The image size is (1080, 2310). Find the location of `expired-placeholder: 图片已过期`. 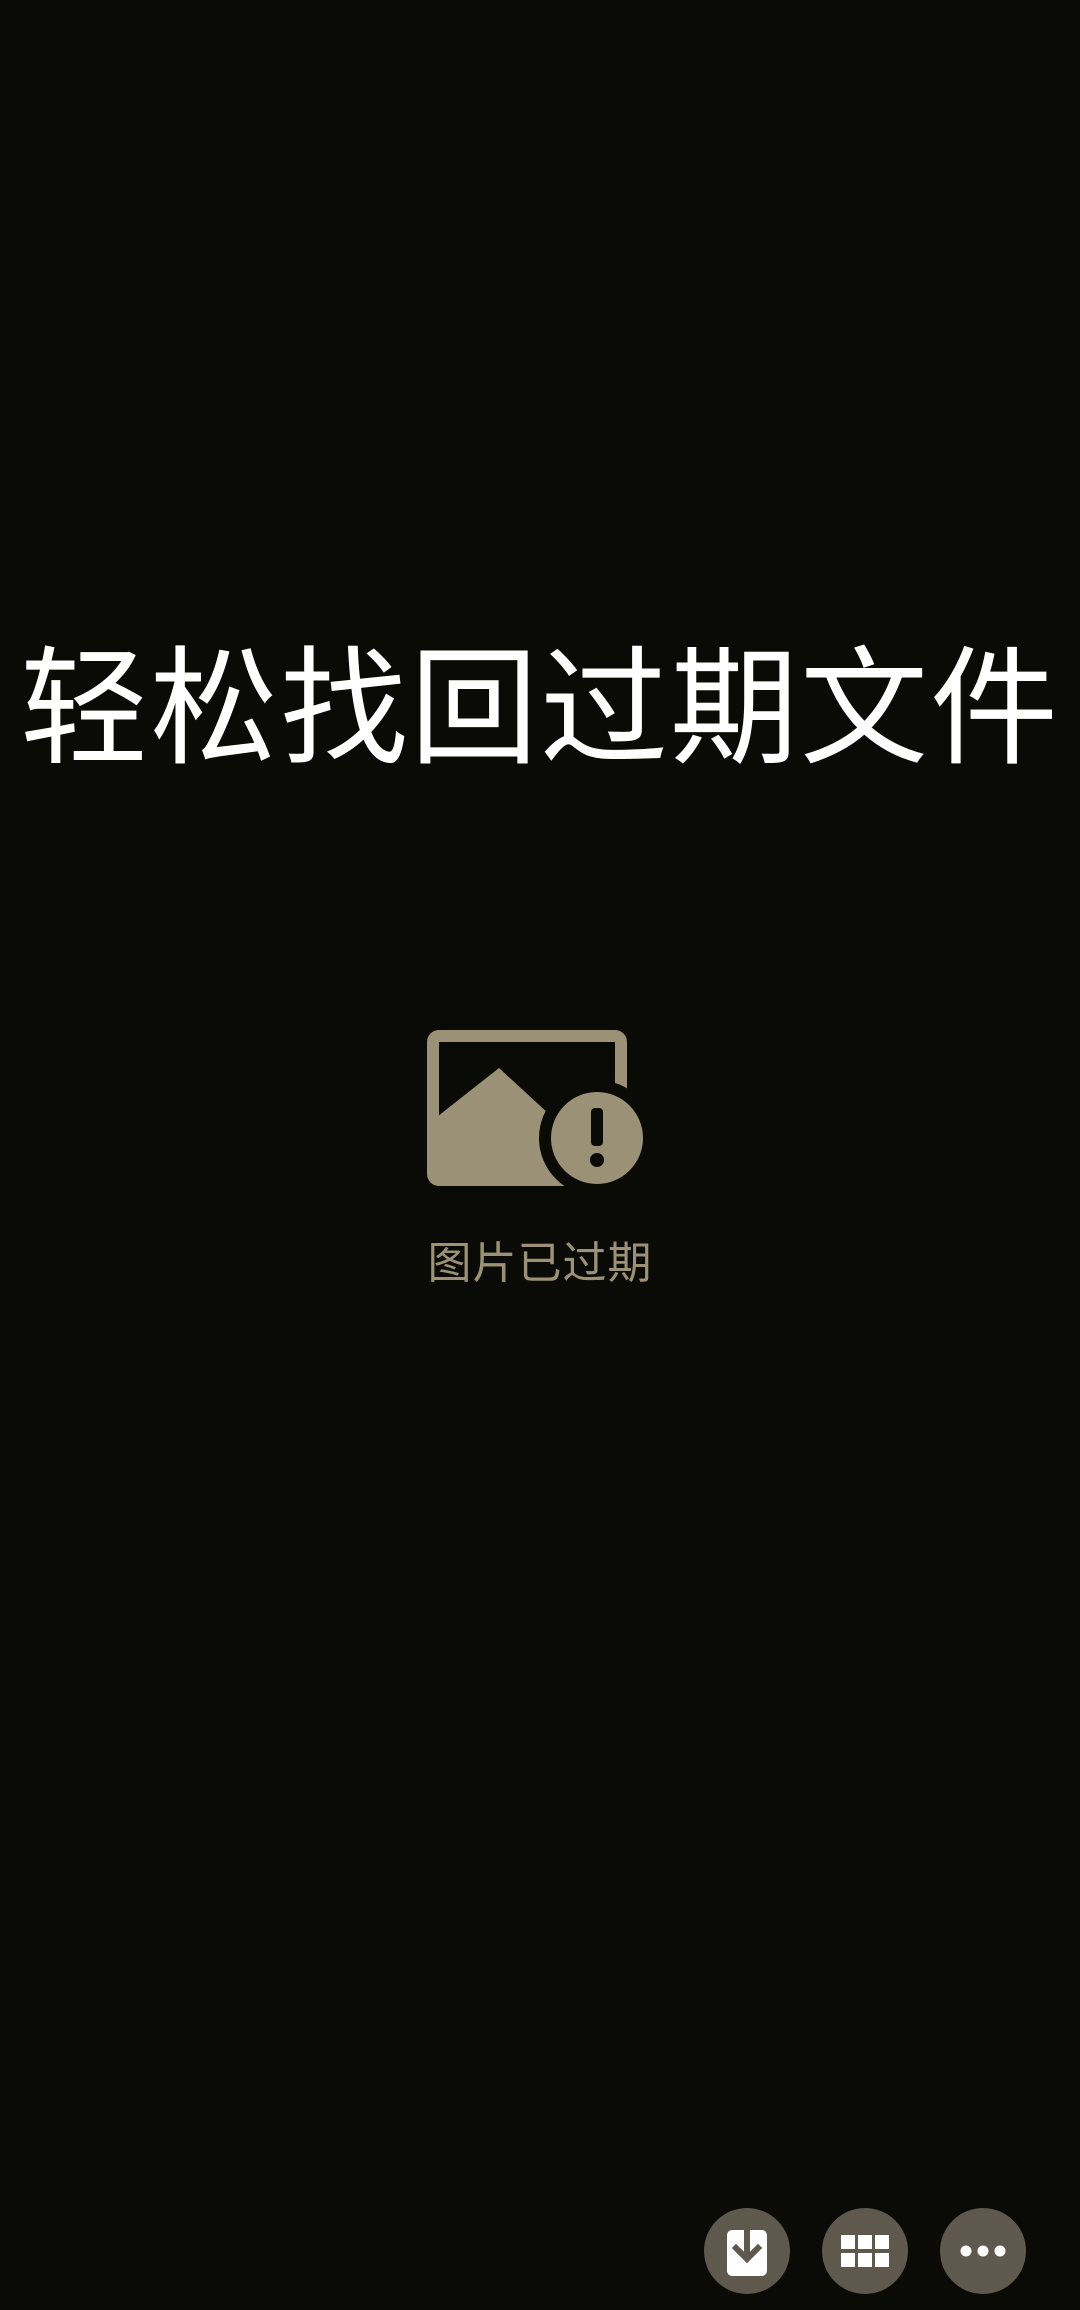

expired-placeholder: 图片已过期 is located at coordinates (540, 1162).